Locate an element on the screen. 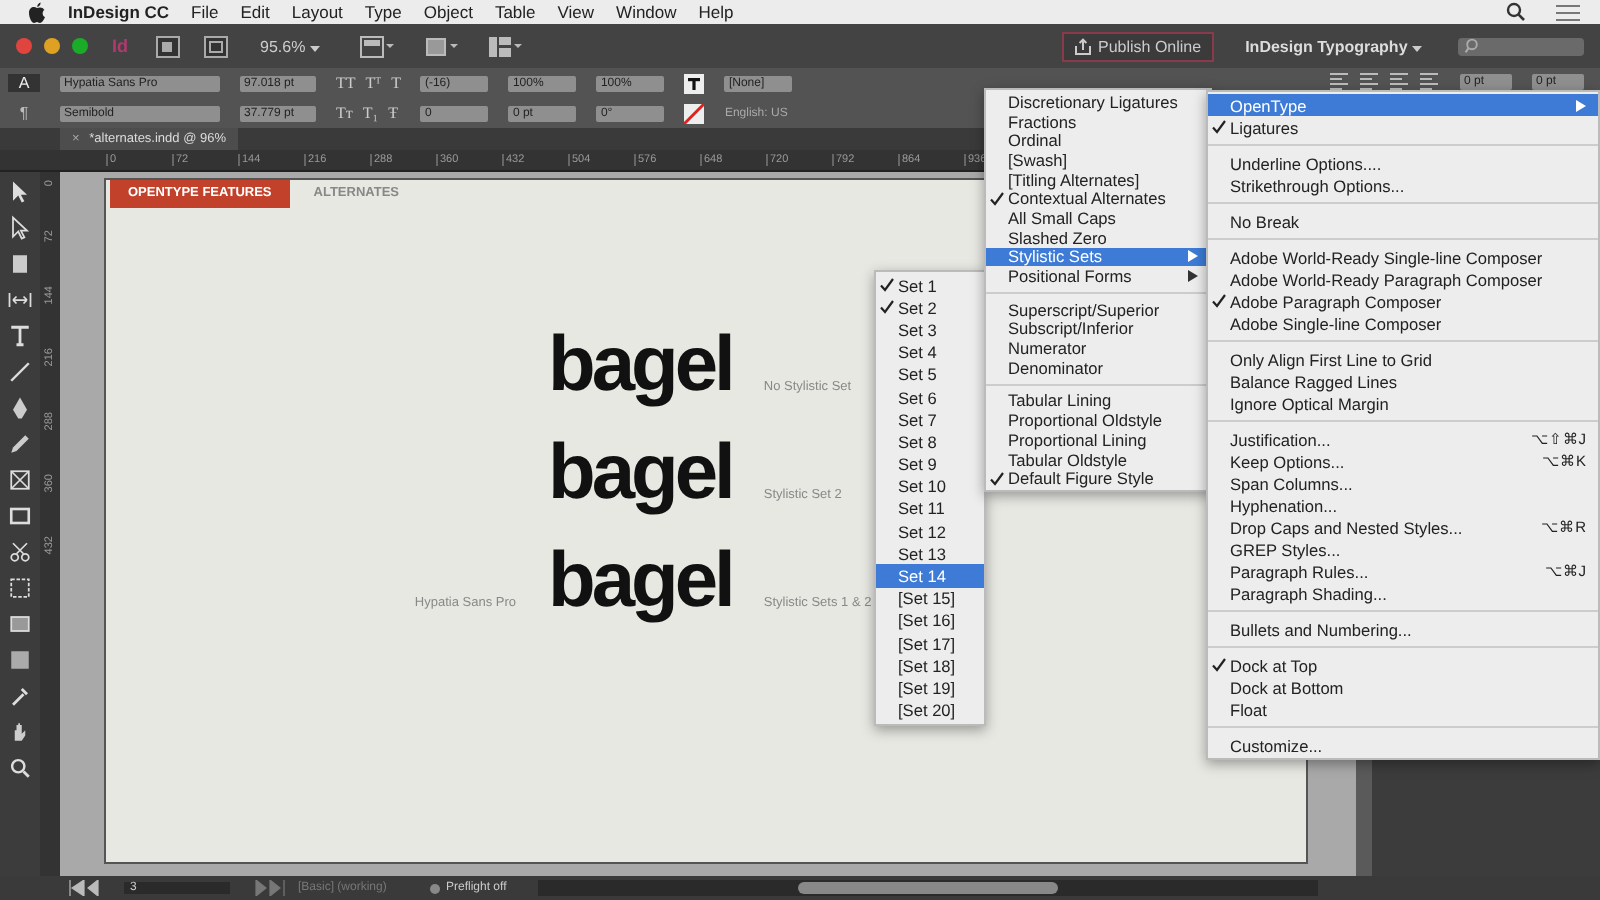  rectangle-icon is located at coordinates (20, 516).